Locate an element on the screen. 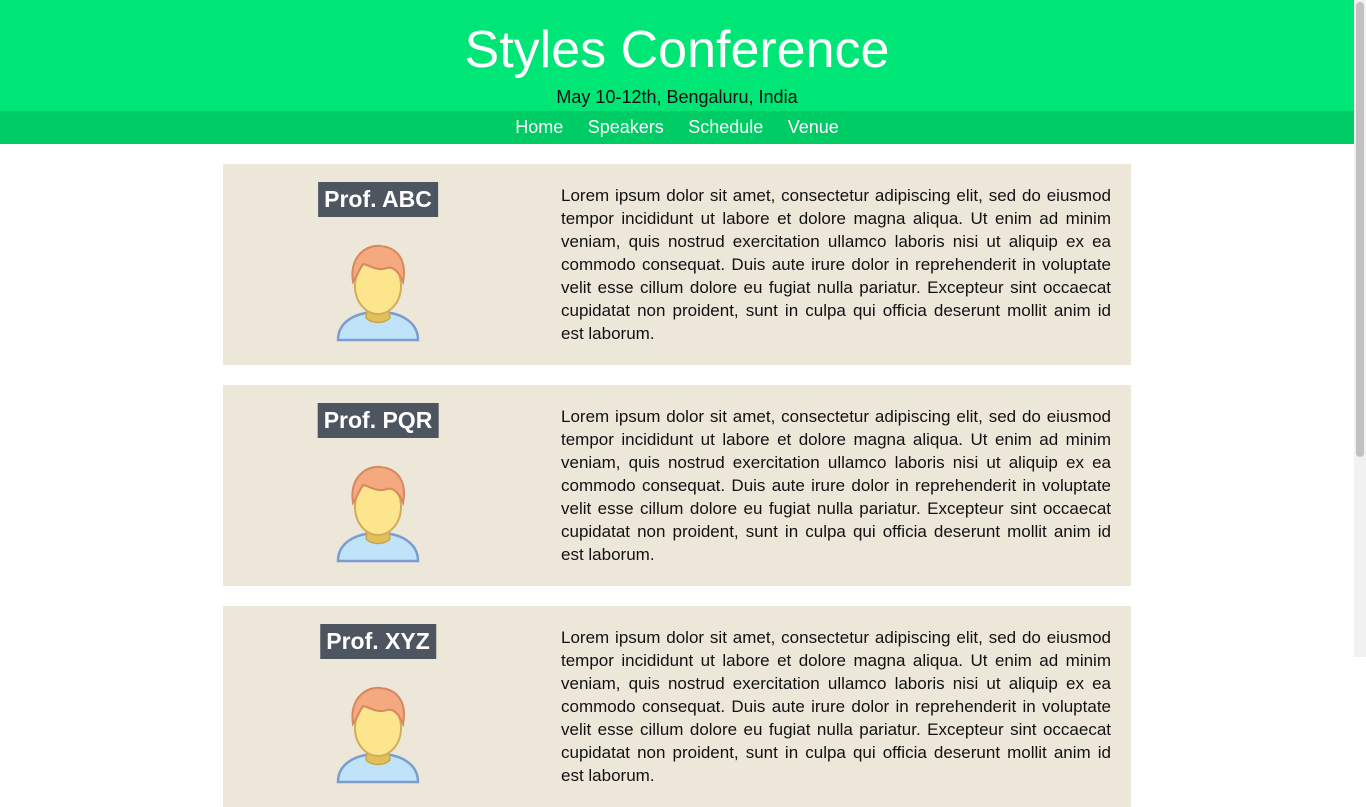 This screenshot has width=1366, height=807. speaker-profile: Prof. PQR is located at coordinates (378, 485).